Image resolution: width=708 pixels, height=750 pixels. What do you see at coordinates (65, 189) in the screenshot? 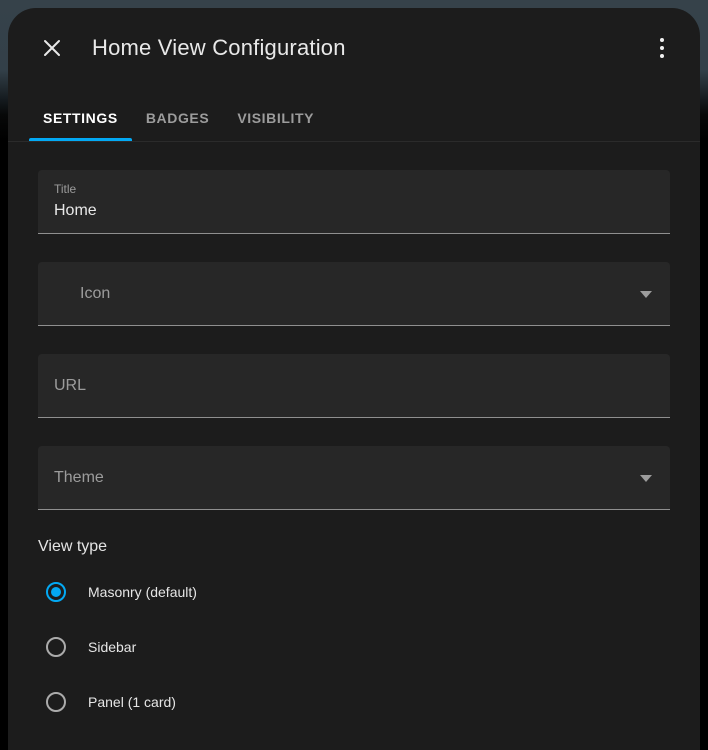
I see `title-field-label: Title` at bounding box center [65, 189].